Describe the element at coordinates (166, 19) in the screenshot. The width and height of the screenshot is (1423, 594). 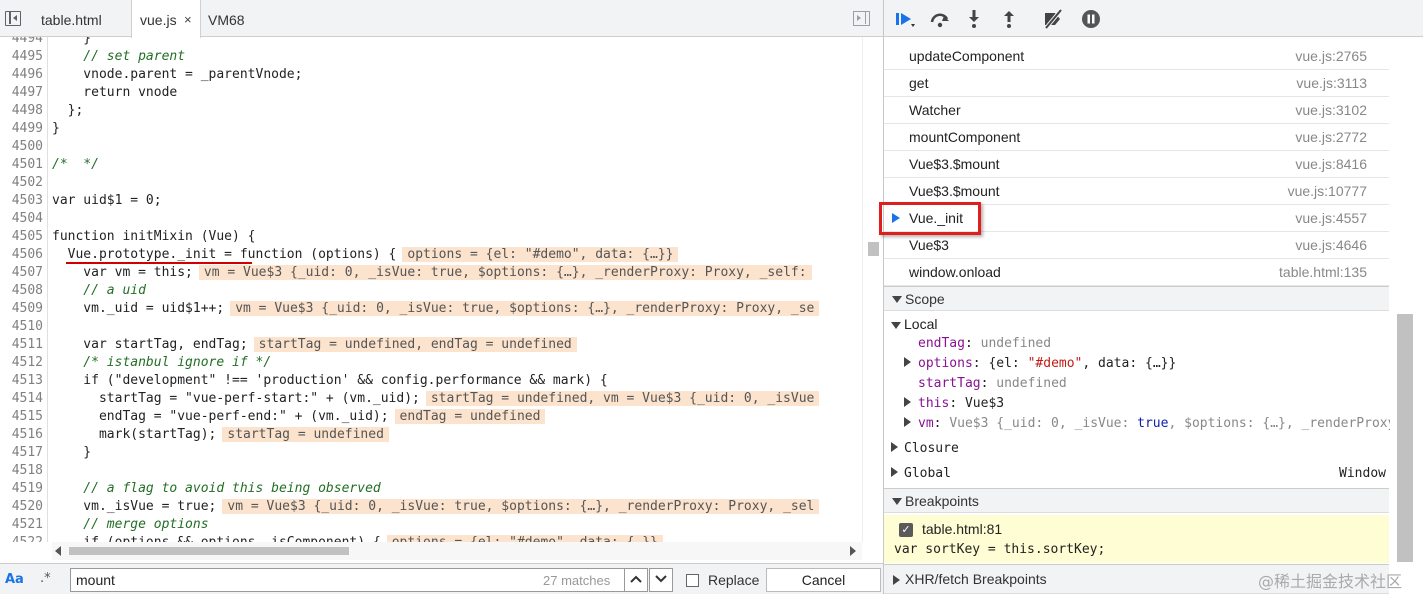
I see `tab-vue-js: vue.js ×` at that location.